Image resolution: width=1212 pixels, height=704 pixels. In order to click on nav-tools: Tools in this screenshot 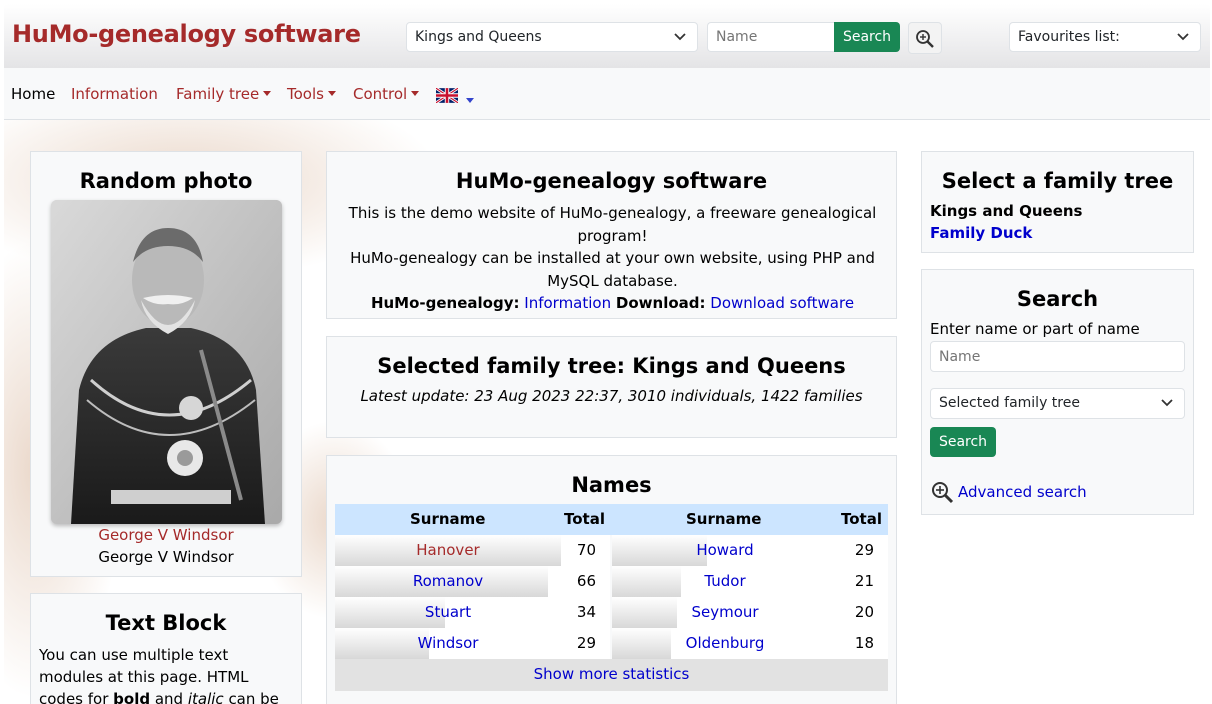, I will do `click(311, 94)`.